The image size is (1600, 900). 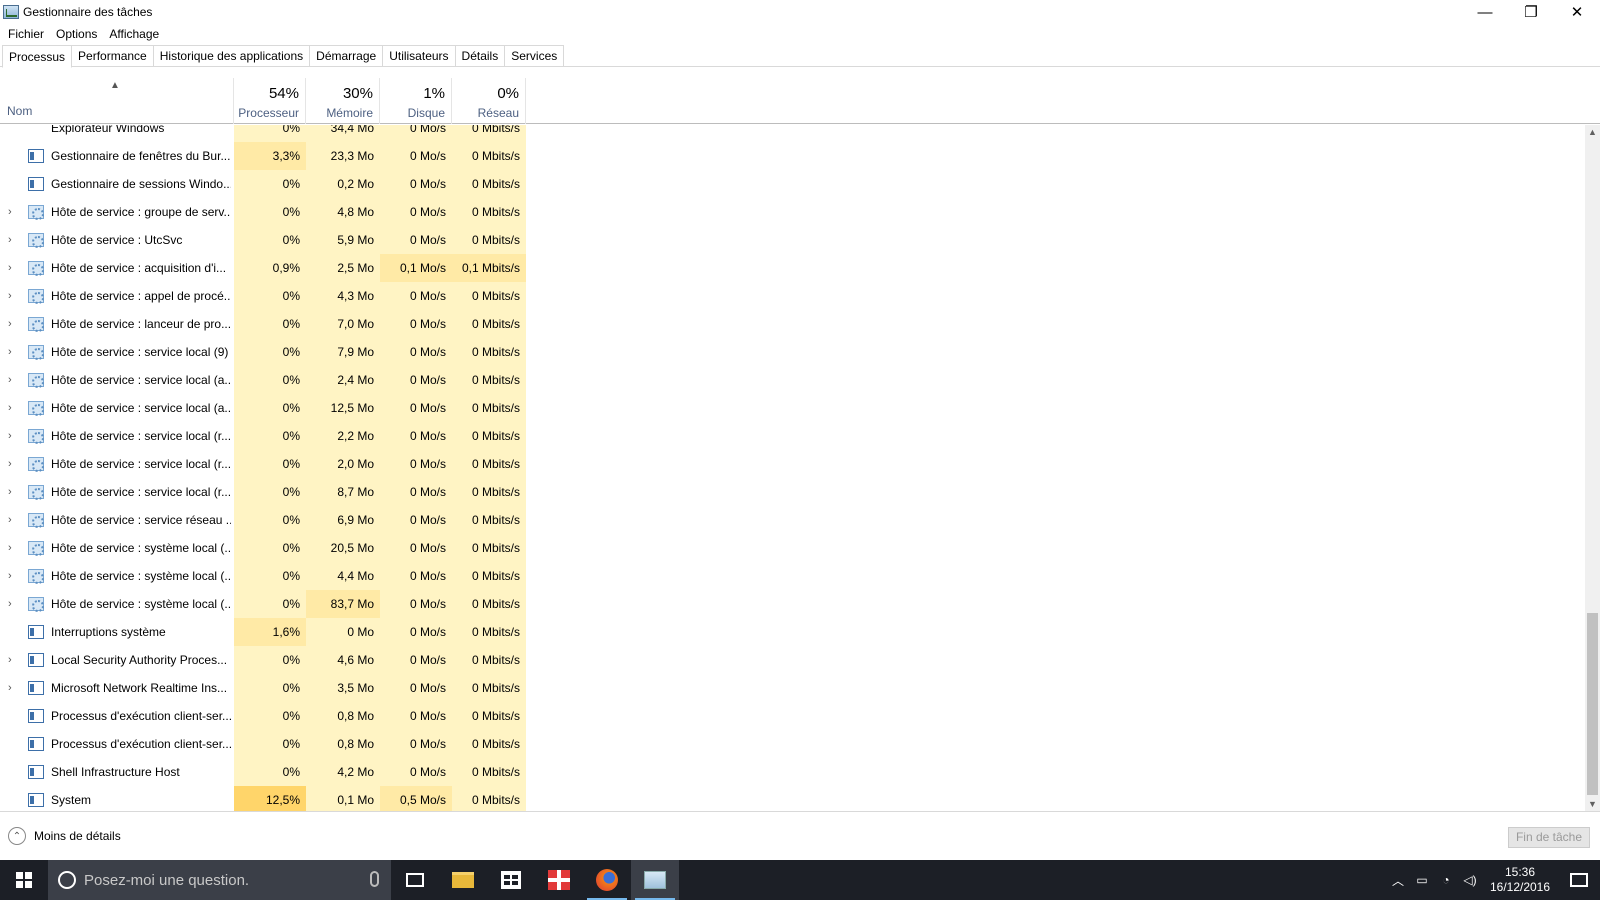 I want to click on task-view-button, so click(x=415, y=880).